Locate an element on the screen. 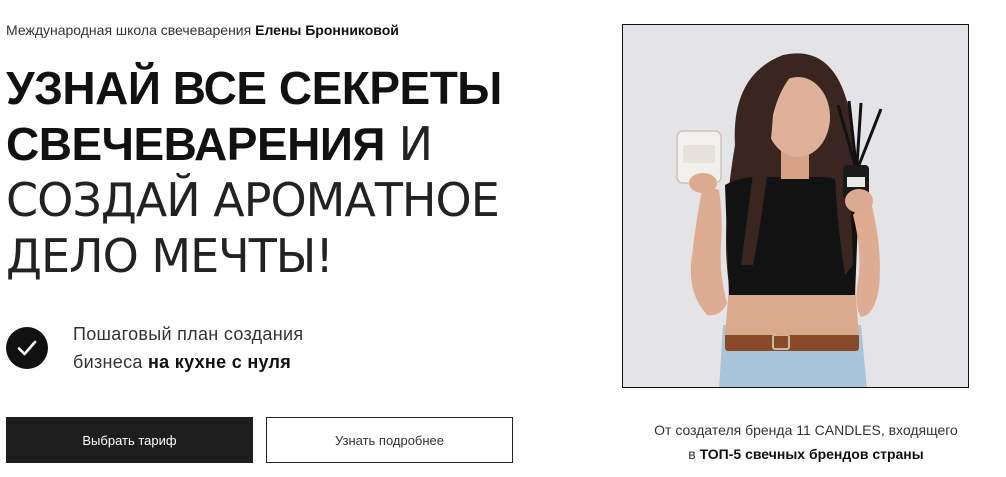 The image size is (1006, 477). headline-line-2-bold: СВЕЧЕВАРЕНИЯ is located at coordinates (195, 144).